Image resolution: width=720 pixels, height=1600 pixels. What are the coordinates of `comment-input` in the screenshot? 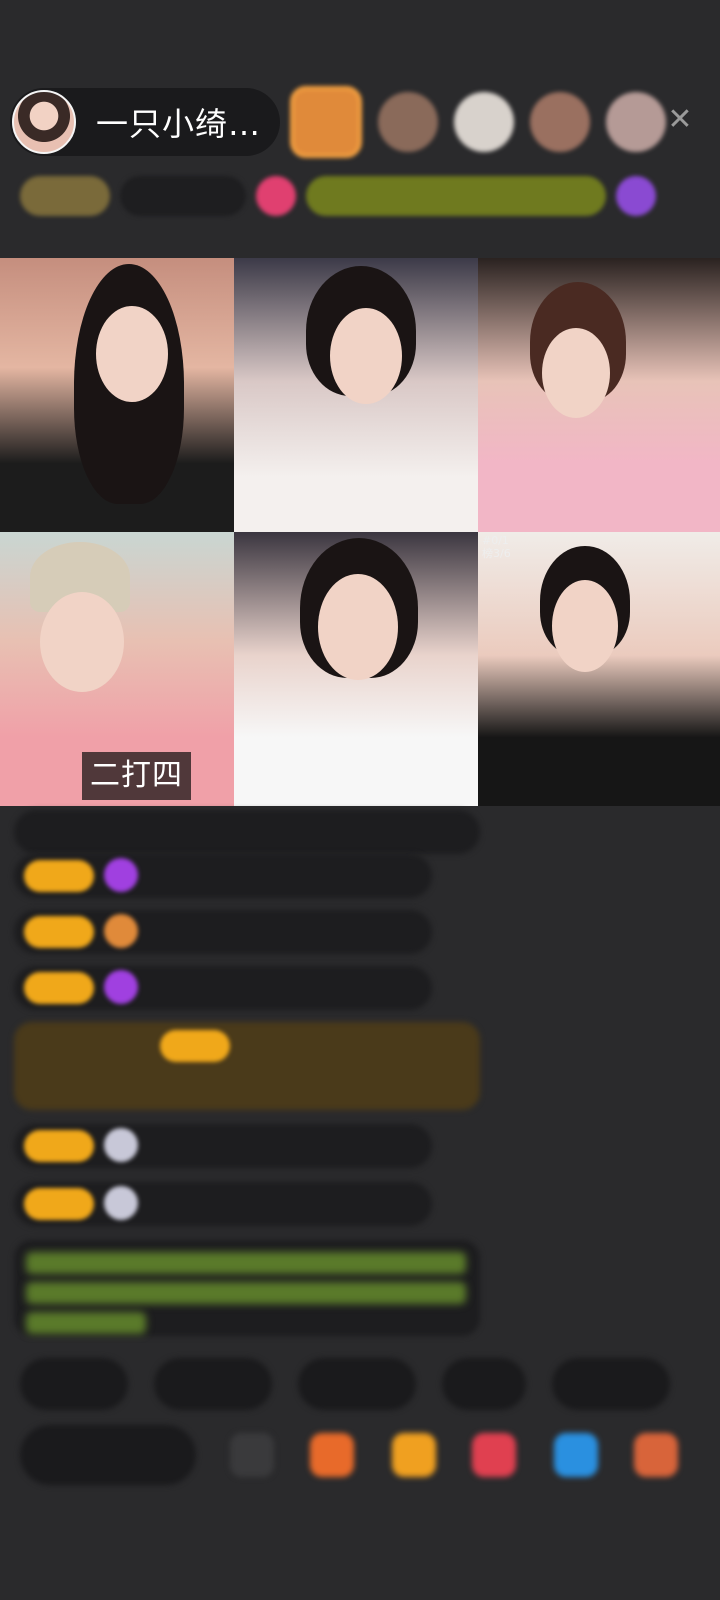 It's located at (108, 1455).